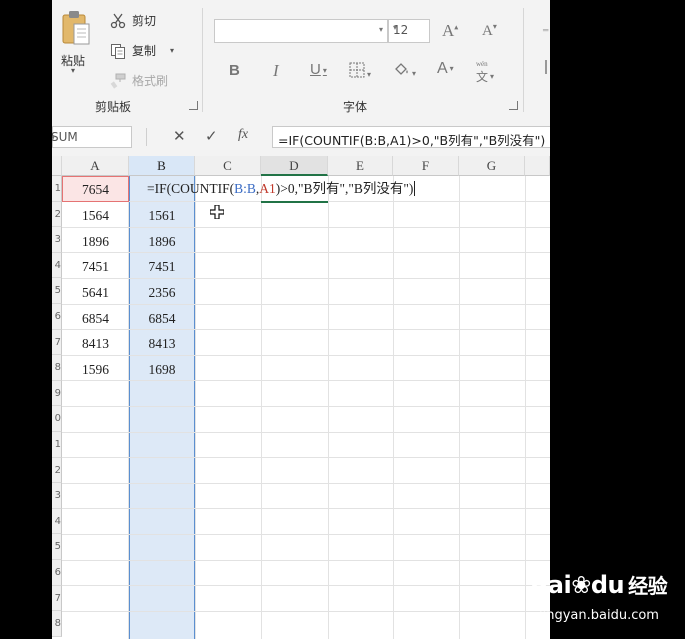 The width and height of the screenshot is (685, 639). Describe the element at coordinates (411, 137) in the screenshot. I see `formula-input: =IF(COUNTIF(B:B,A1)>0,"B列有","B列没有")` at that location.